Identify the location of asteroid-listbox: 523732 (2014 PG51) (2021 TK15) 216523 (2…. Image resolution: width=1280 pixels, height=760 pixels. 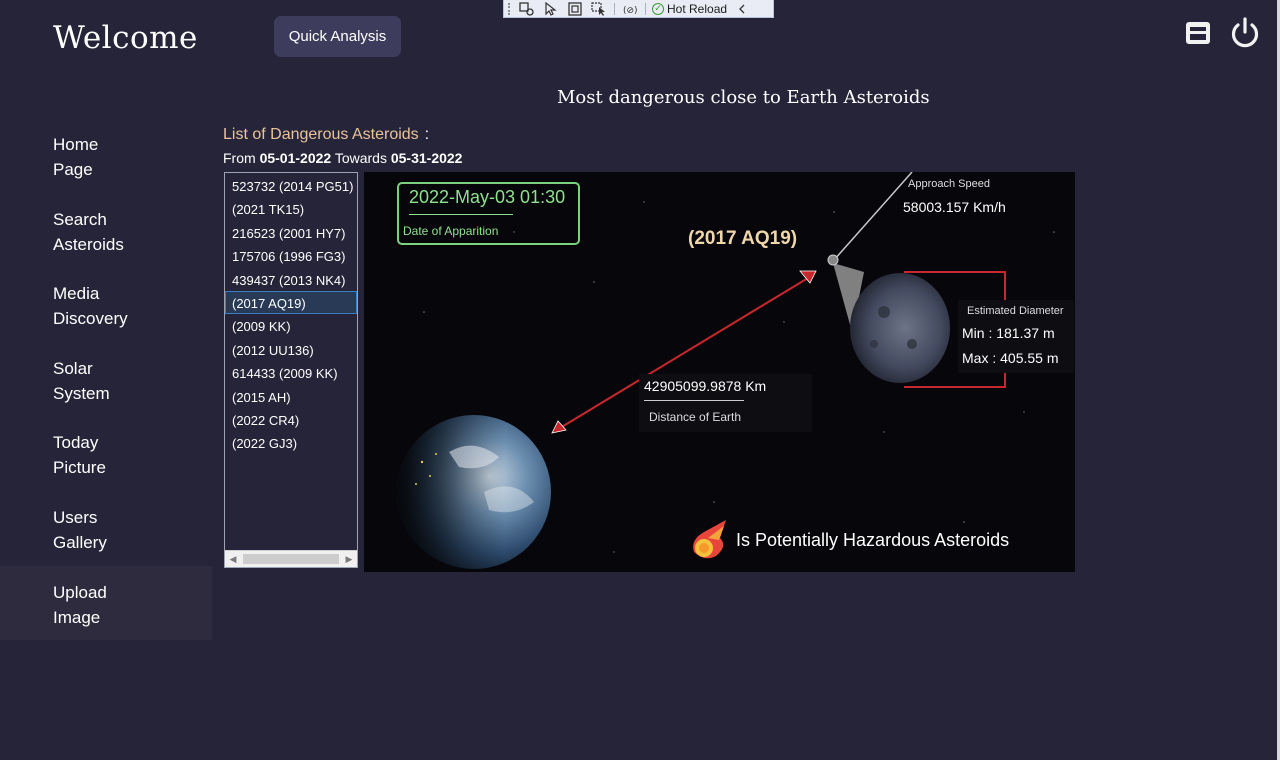
(291, 370).